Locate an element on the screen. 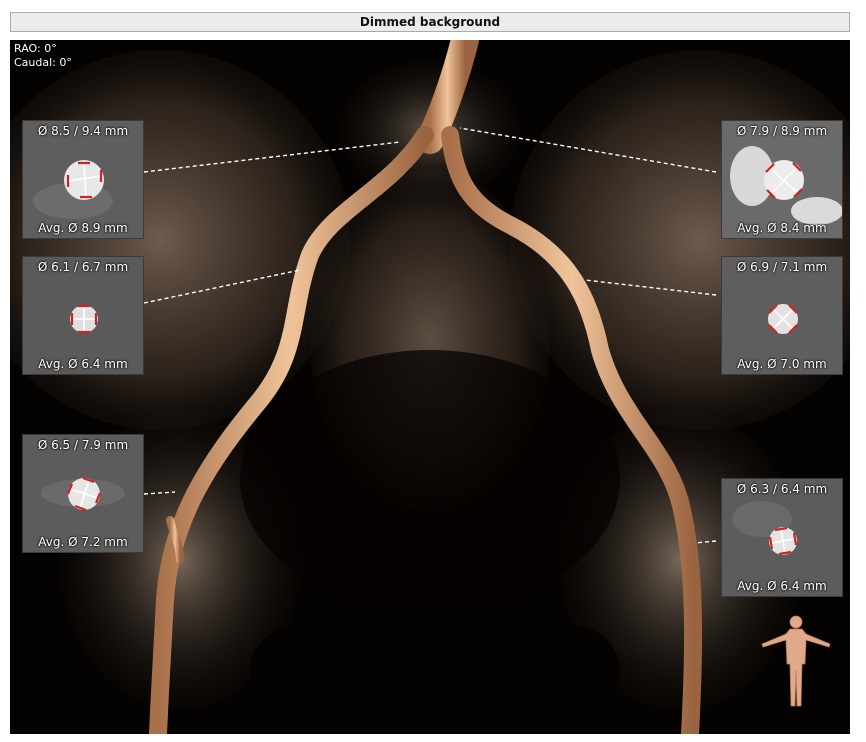  view-title: Dimmed background is located at coordinates (430, 22).